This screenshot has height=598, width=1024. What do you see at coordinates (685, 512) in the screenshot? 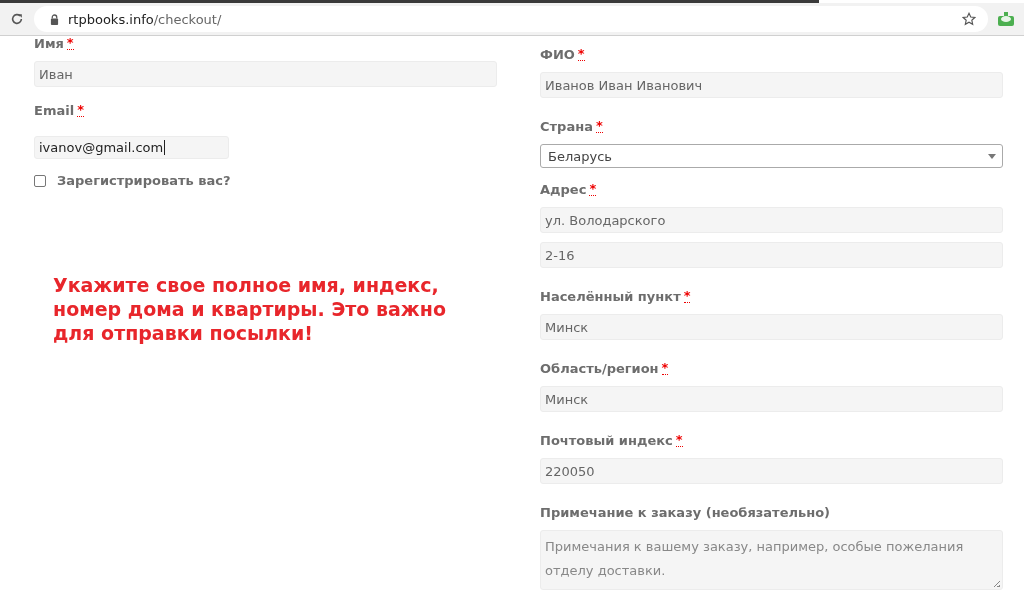
I see `field-label: Примечание к заказу (необязательно)` at bounding box center [685, 512].